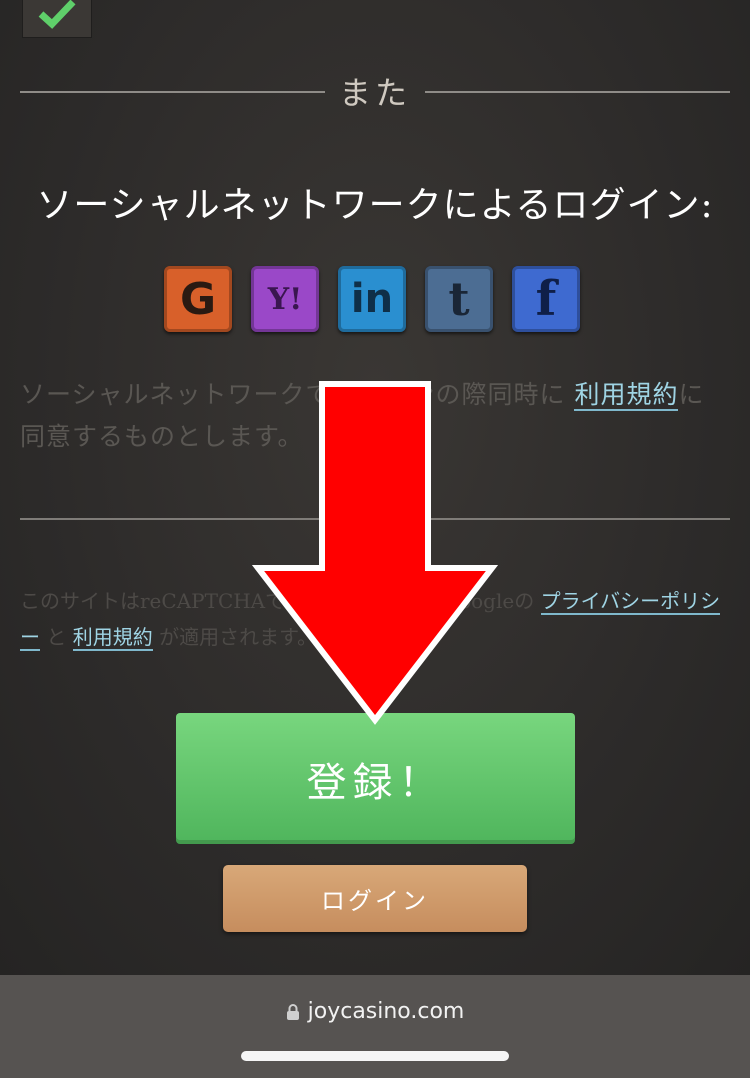  I want to click on browser-address-bar: joycasino.com, so click(375, 1026).